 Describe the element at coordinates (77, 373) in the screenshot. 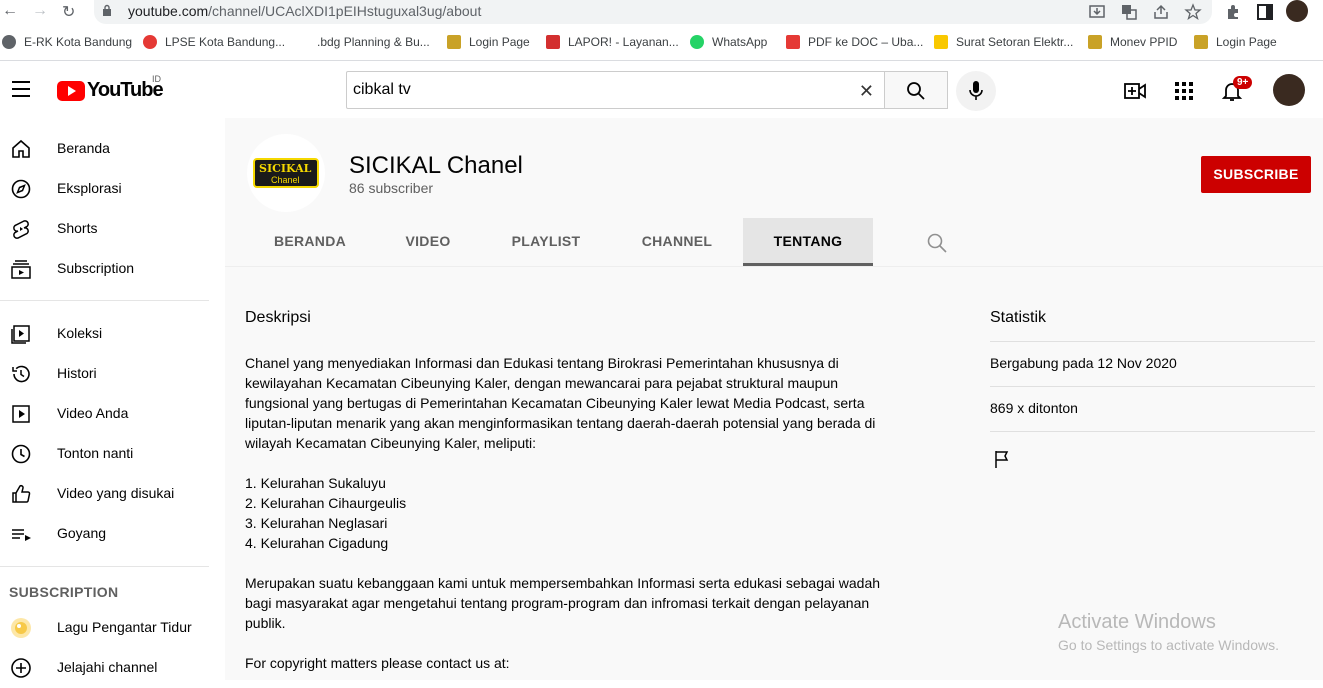

I see `sidebar-item-label: Histori` at that location.